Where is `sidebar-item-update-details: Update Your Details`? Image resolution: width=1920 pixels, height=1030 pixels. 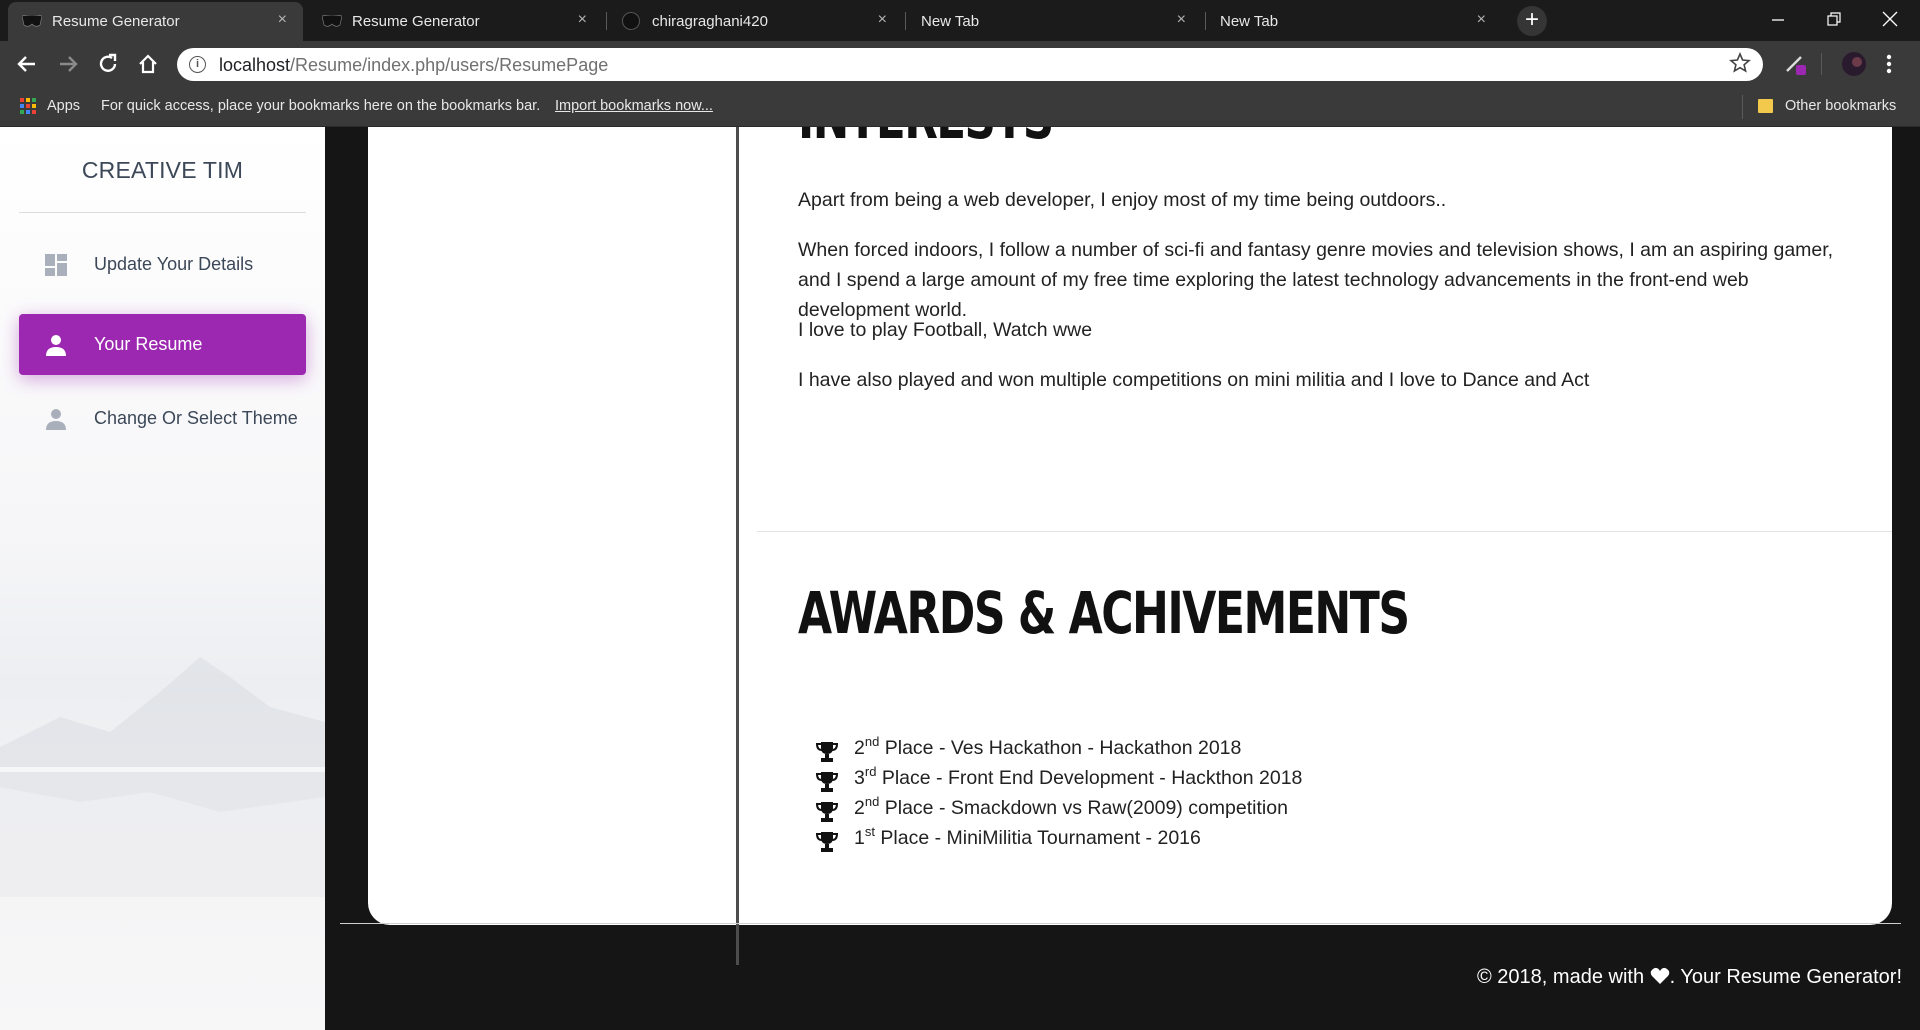
sidebar-item-update-details: Update Your Details is located at coordinates (162, 264).